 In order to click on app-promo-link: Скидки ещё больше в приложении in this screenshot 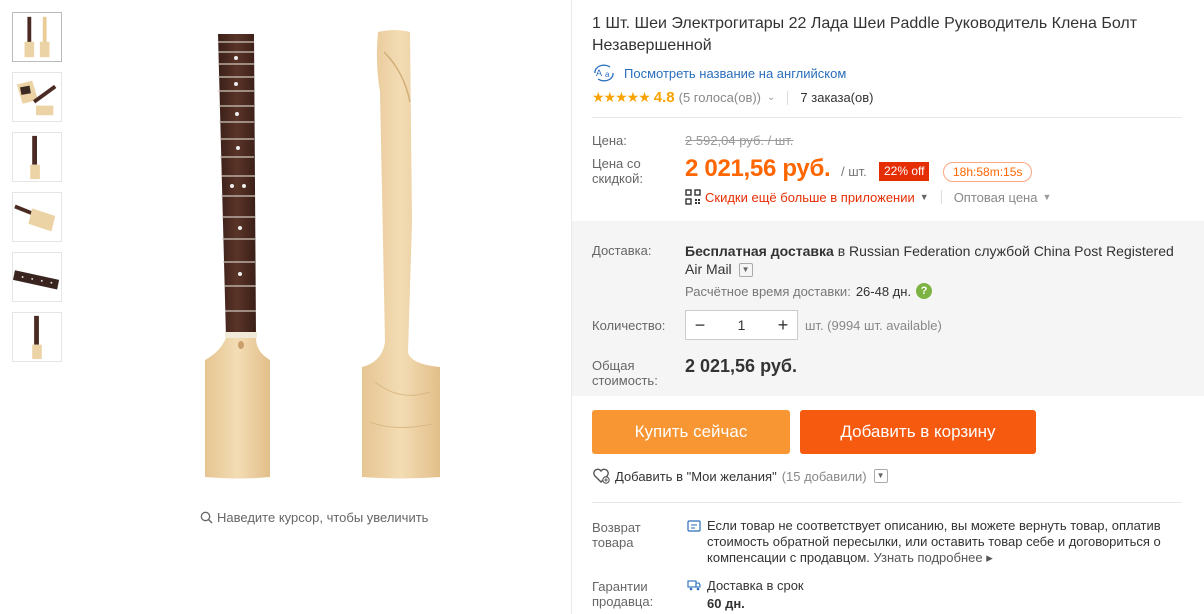, I will do `click(810, 197)`.